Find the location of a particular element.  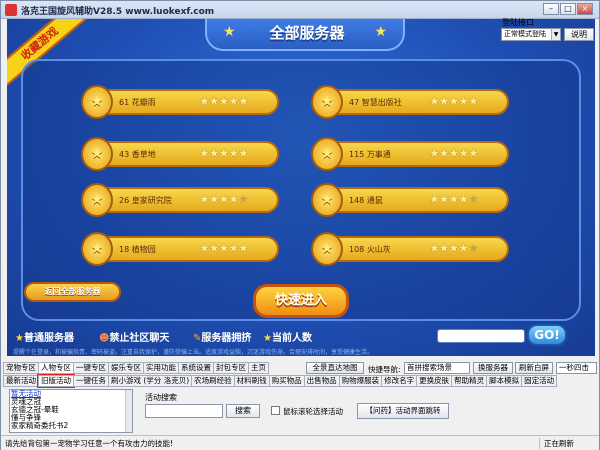

tab-settings: 系统设置 is located at coordinates (196, 368).